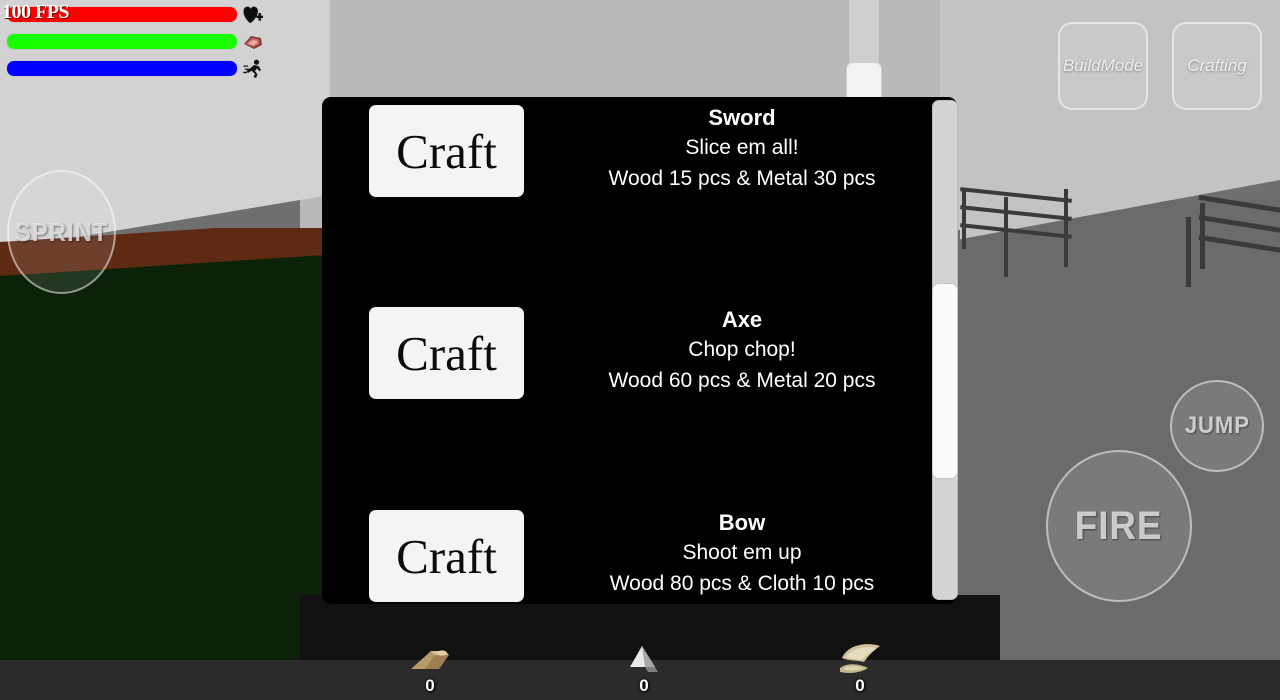  I want to click on sprint-button-label: SPRINT, so click(61, 231).